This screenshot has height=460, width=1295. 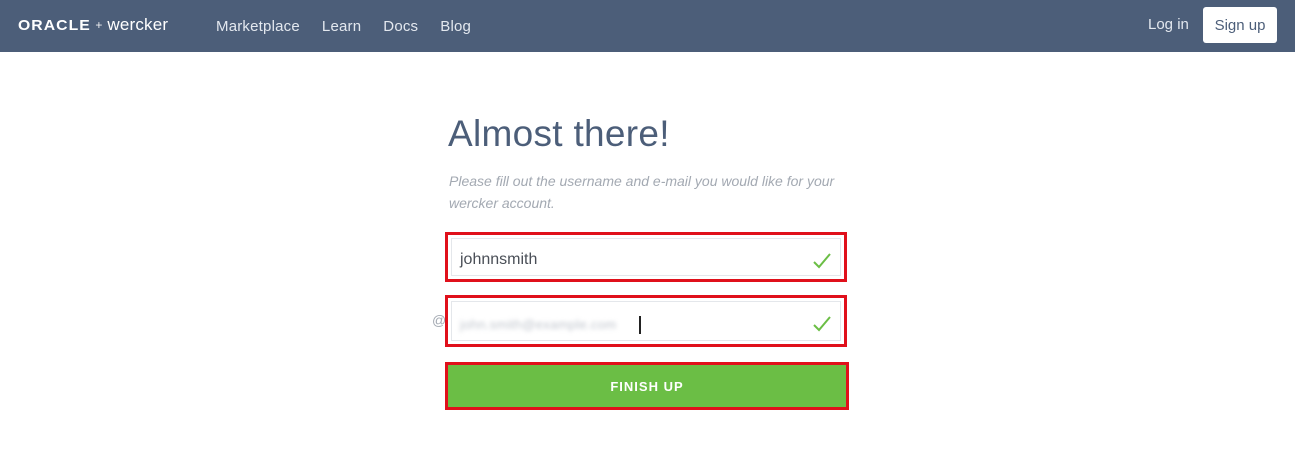 I want to click on email-field: john.smith@example.com, so click(x=646, y=321).